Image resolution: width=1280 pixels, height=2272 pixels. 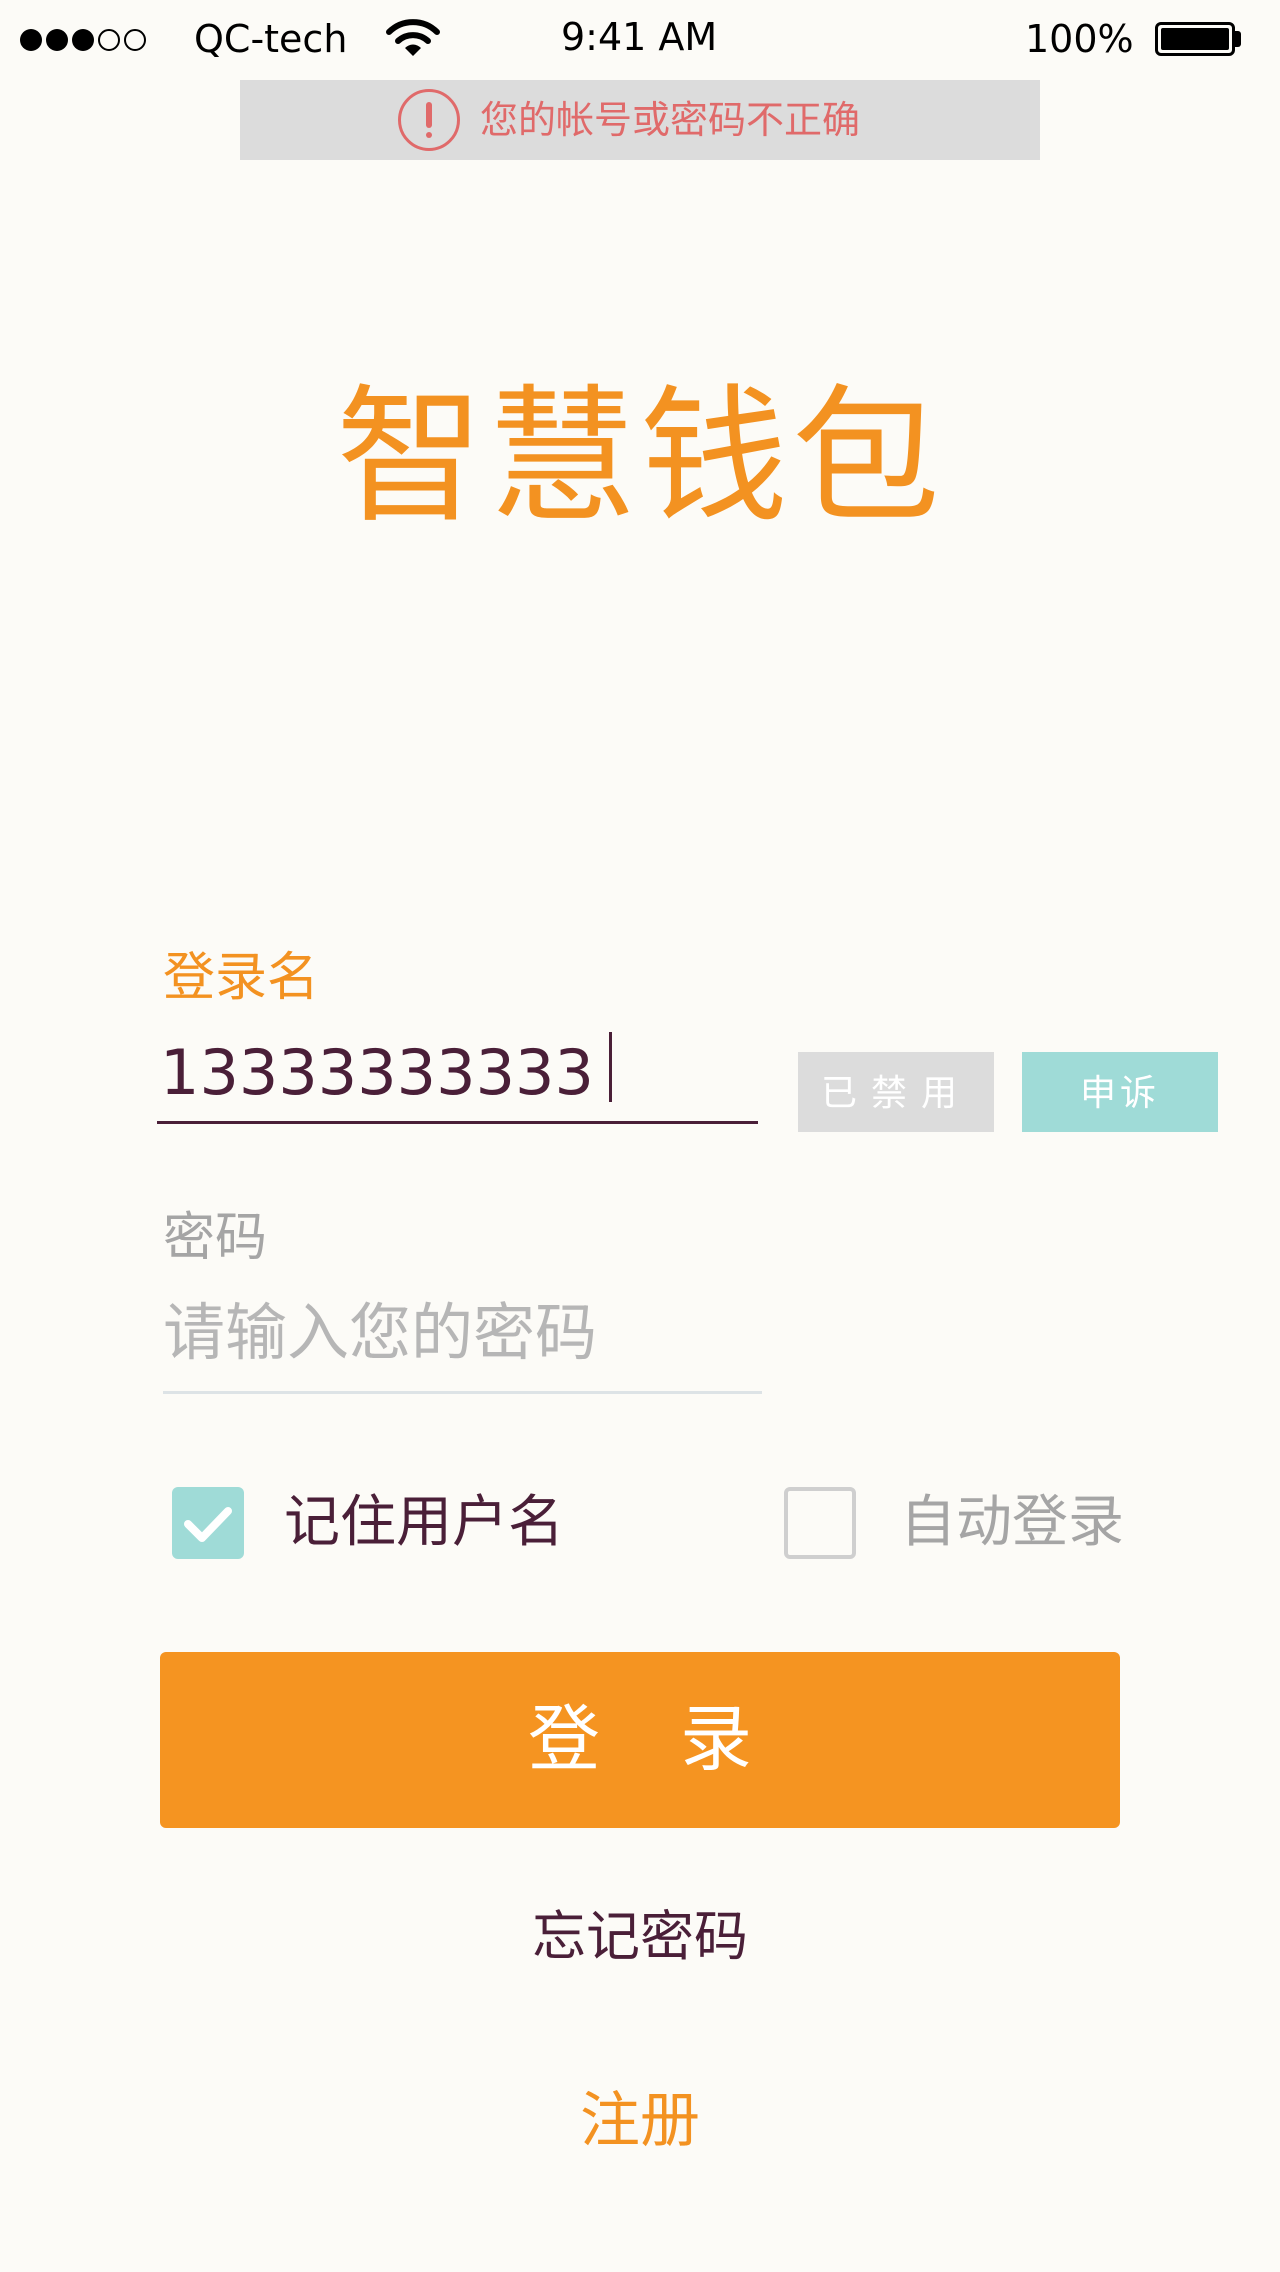 What do you see at coordinates (241, 978) in the screenshot?
I see `username-label: 登录名` at bounding box center [241, 978].